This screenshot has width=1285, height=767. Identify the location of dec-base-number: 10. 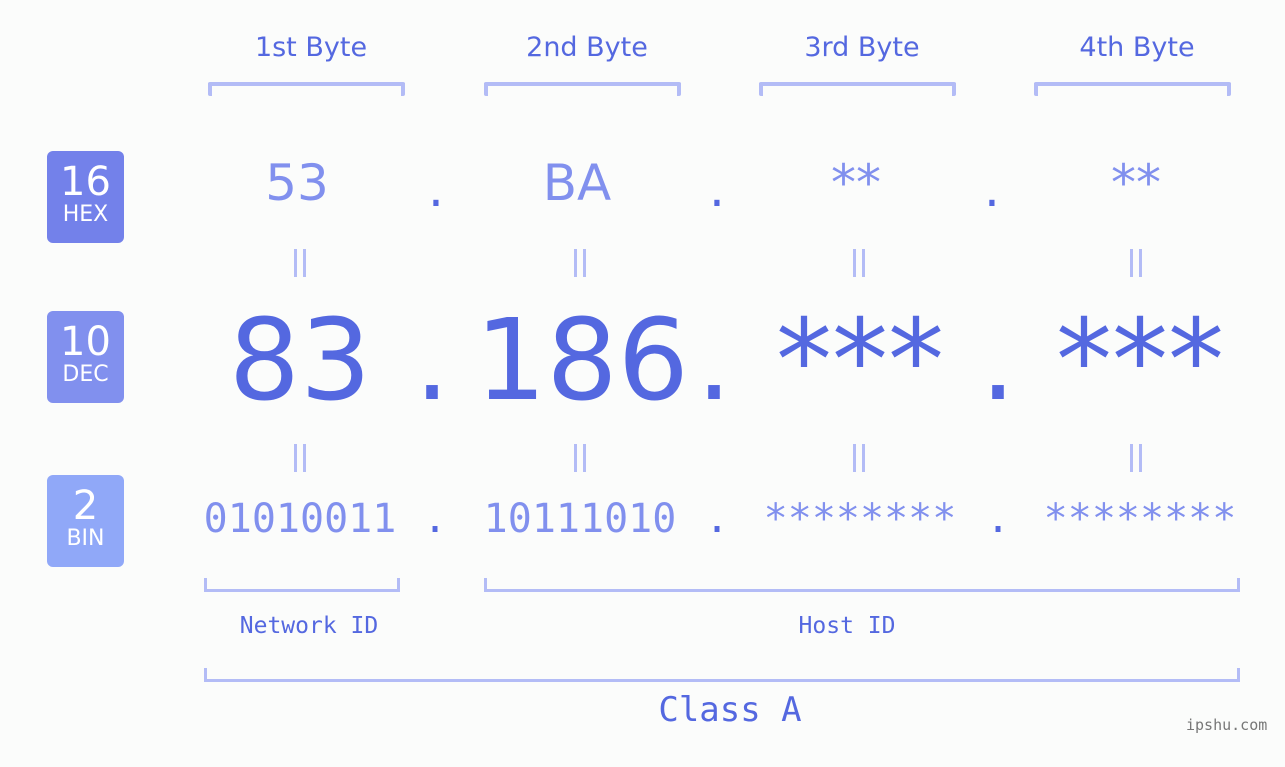
(85, 342).